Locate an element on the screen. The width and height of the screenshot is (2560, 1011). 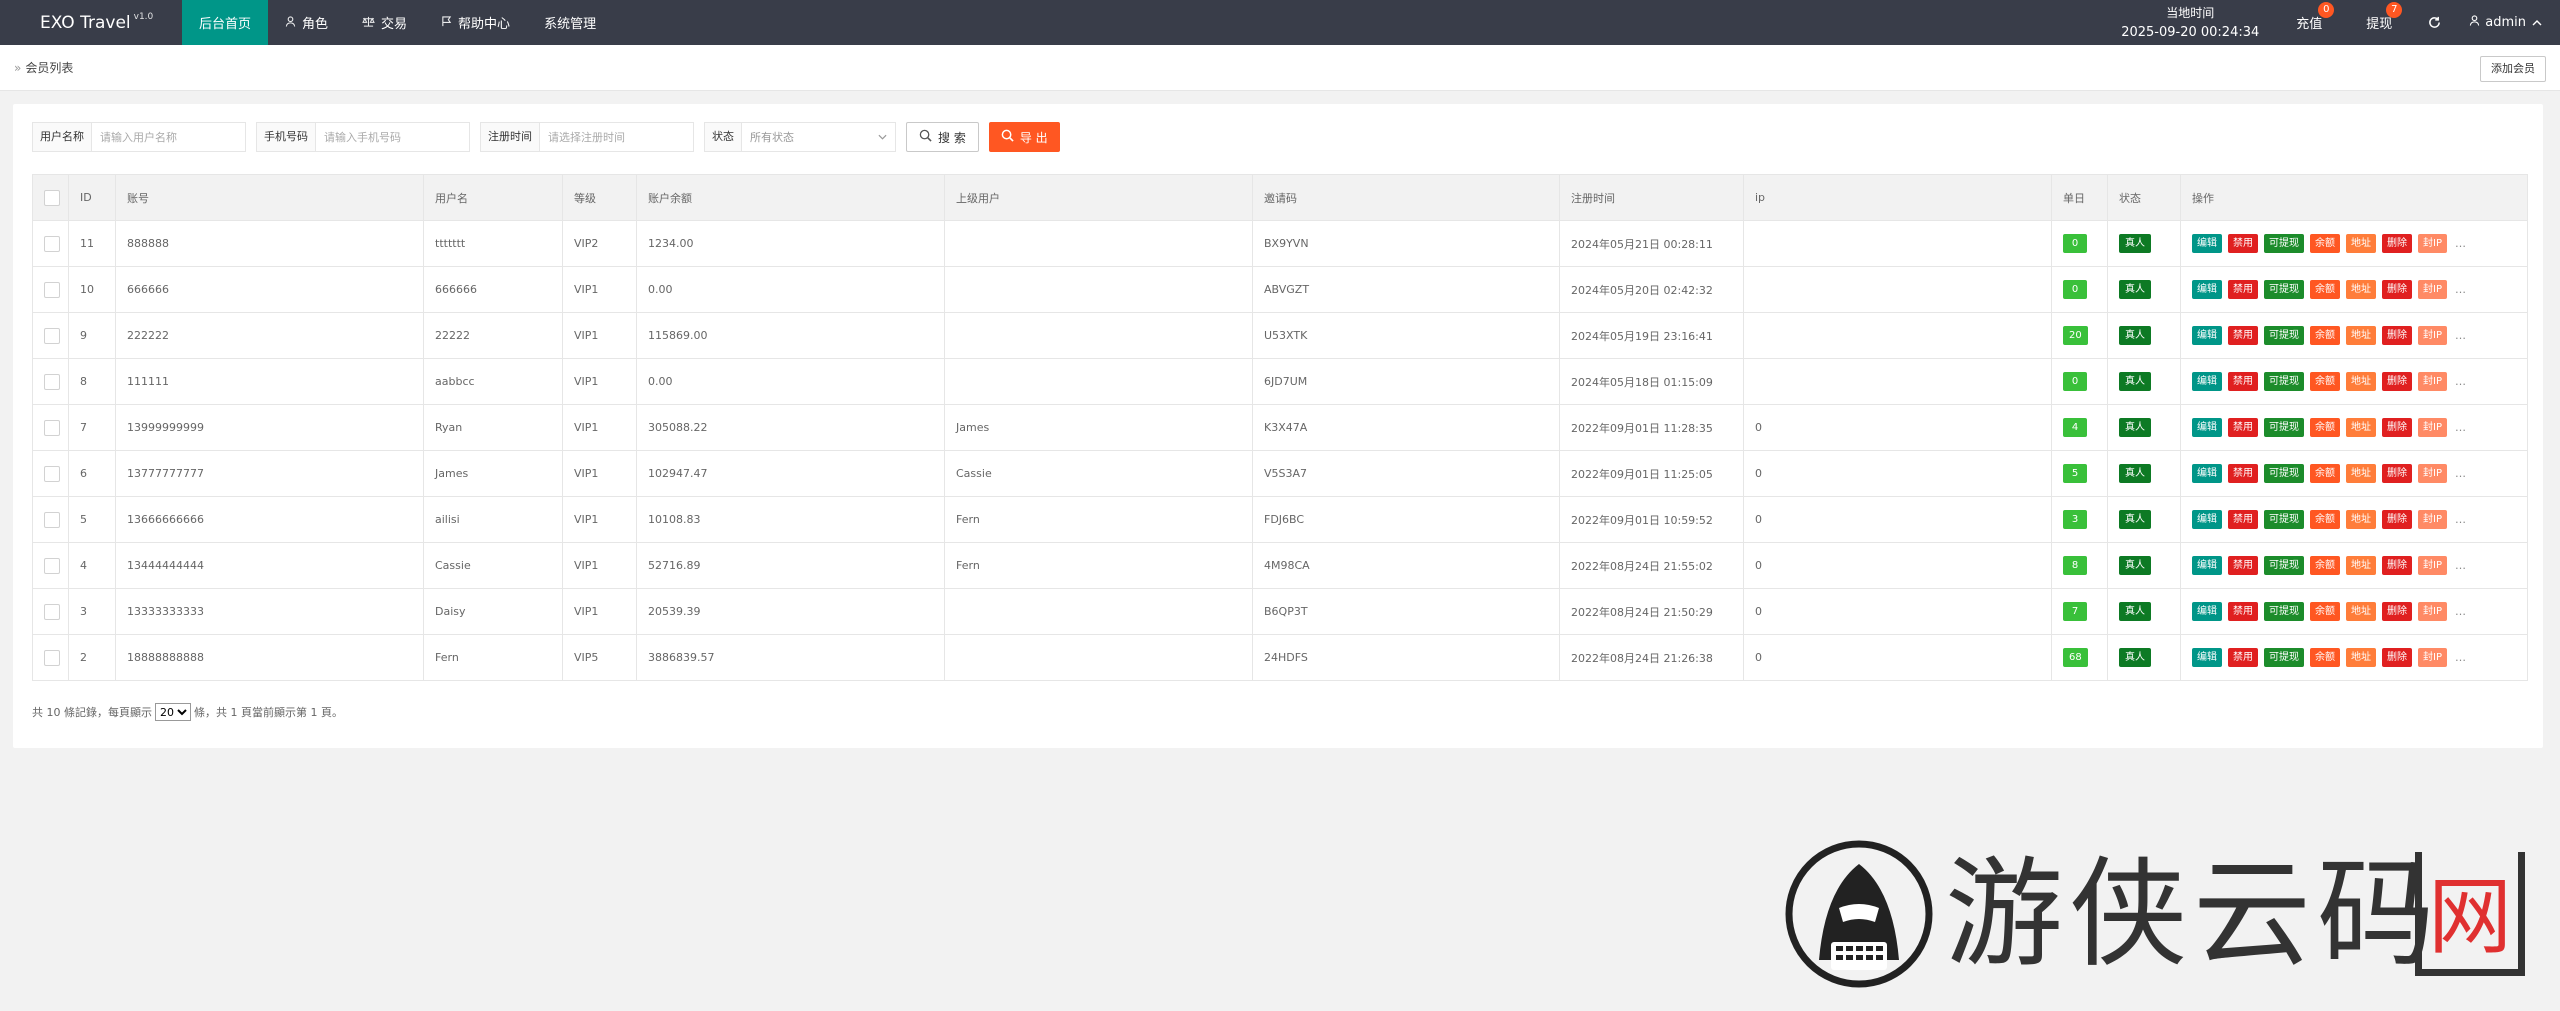
page-size-select: 20 is located at coordinates (173, 712).